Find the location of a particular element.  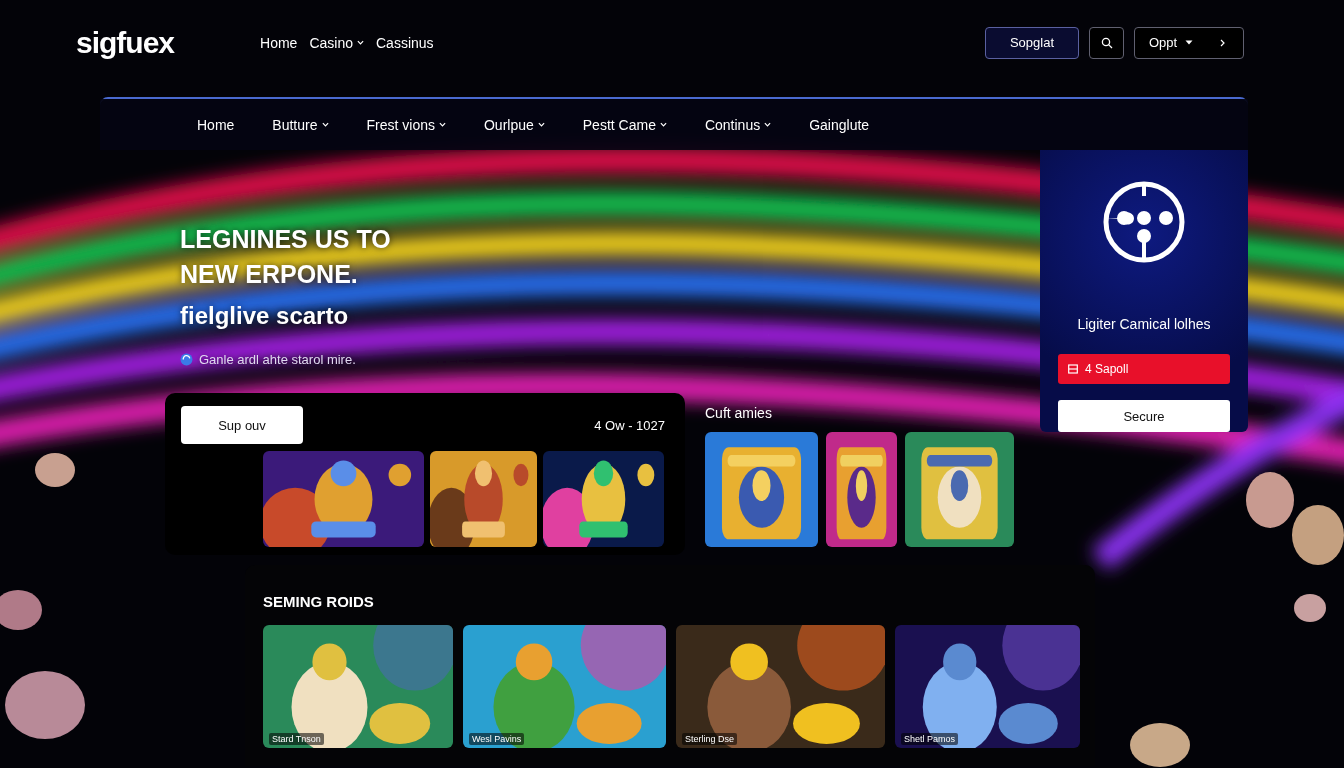

primary-button: 4 Sapoll is located at coordinates (1144, 369).